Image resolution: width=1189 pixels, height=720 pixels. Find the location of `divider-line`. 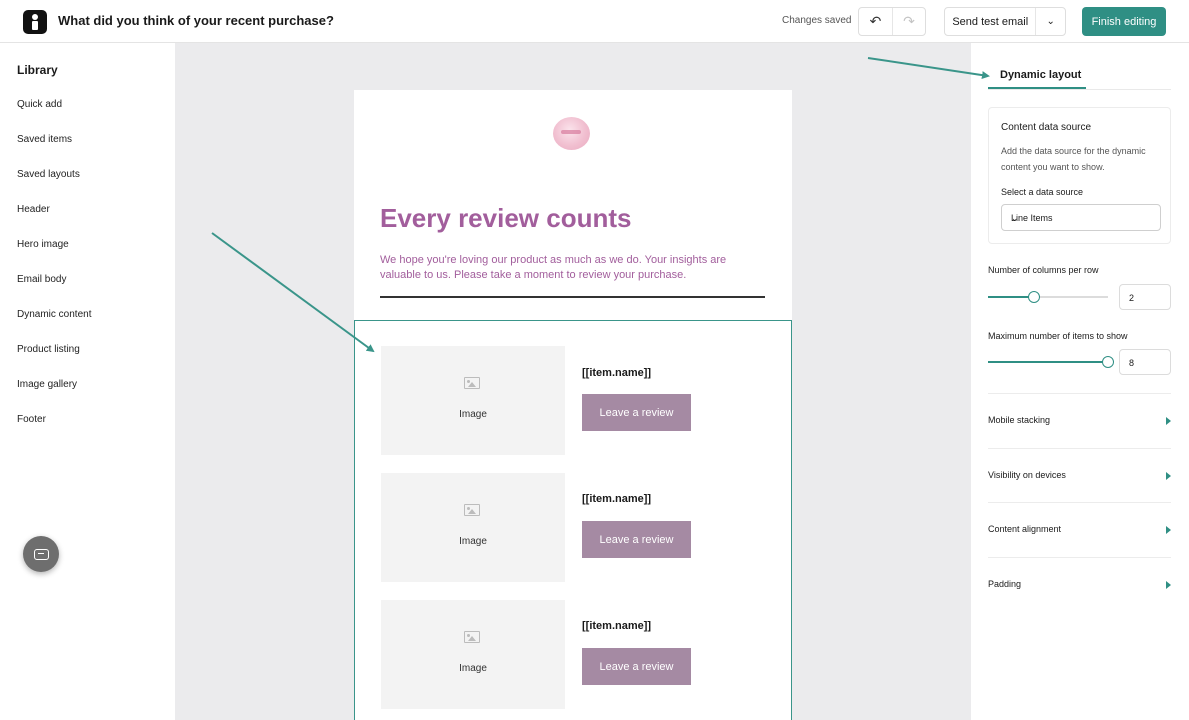

divider-line is located at coordinates (572, 297).